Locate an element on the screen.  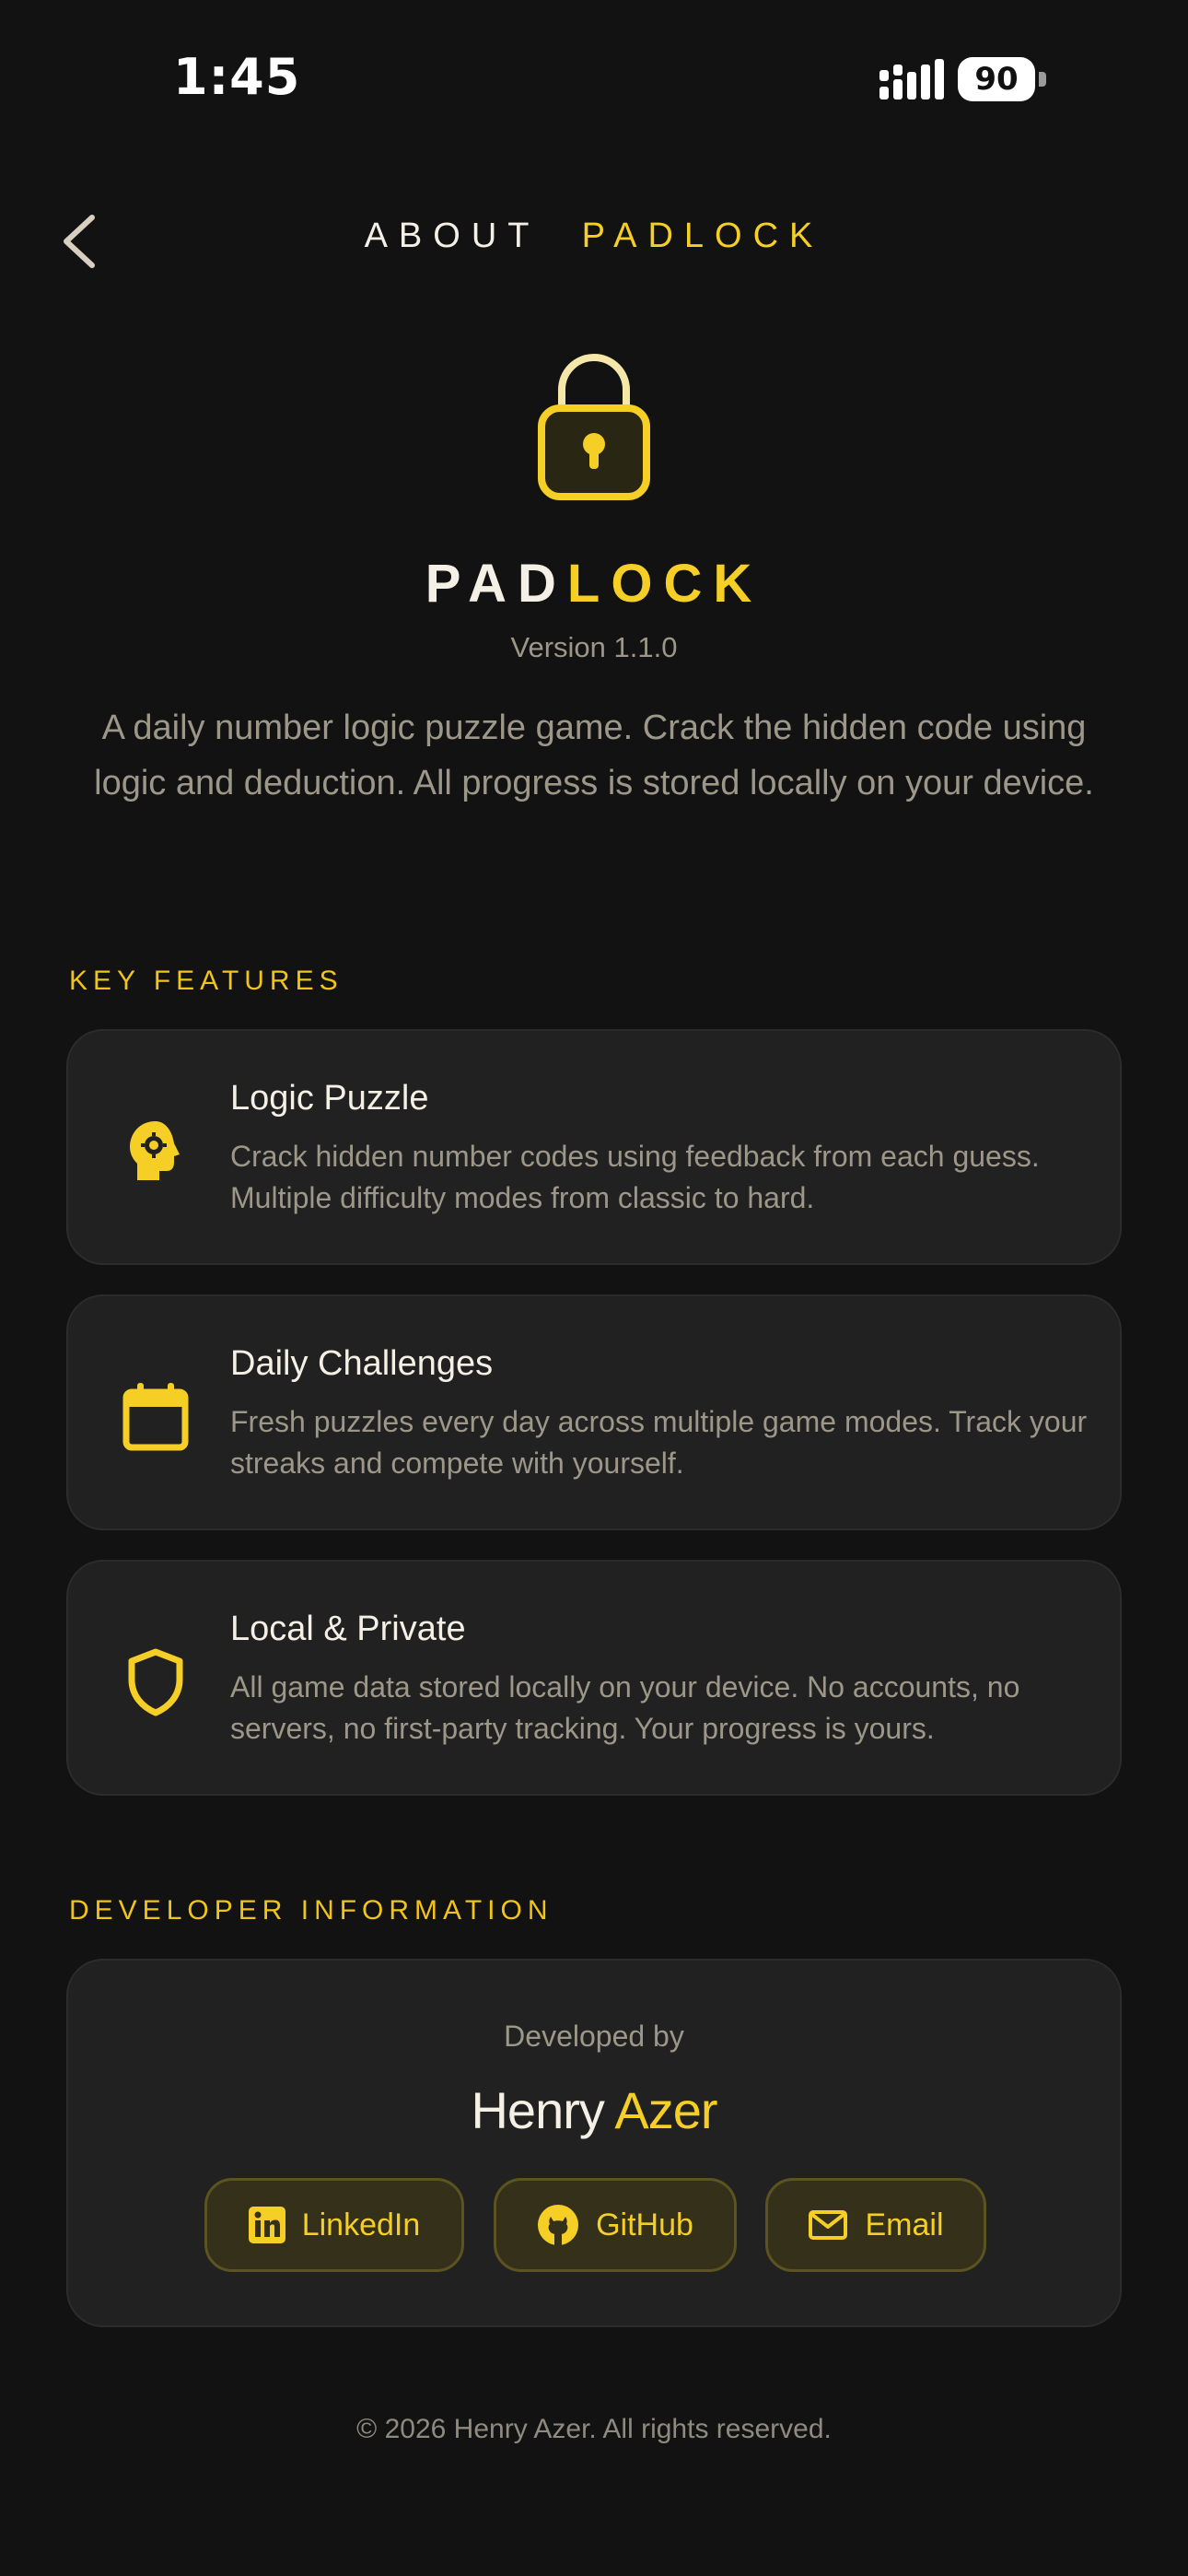
calendar-icon is located at coordinates (155, 1417).